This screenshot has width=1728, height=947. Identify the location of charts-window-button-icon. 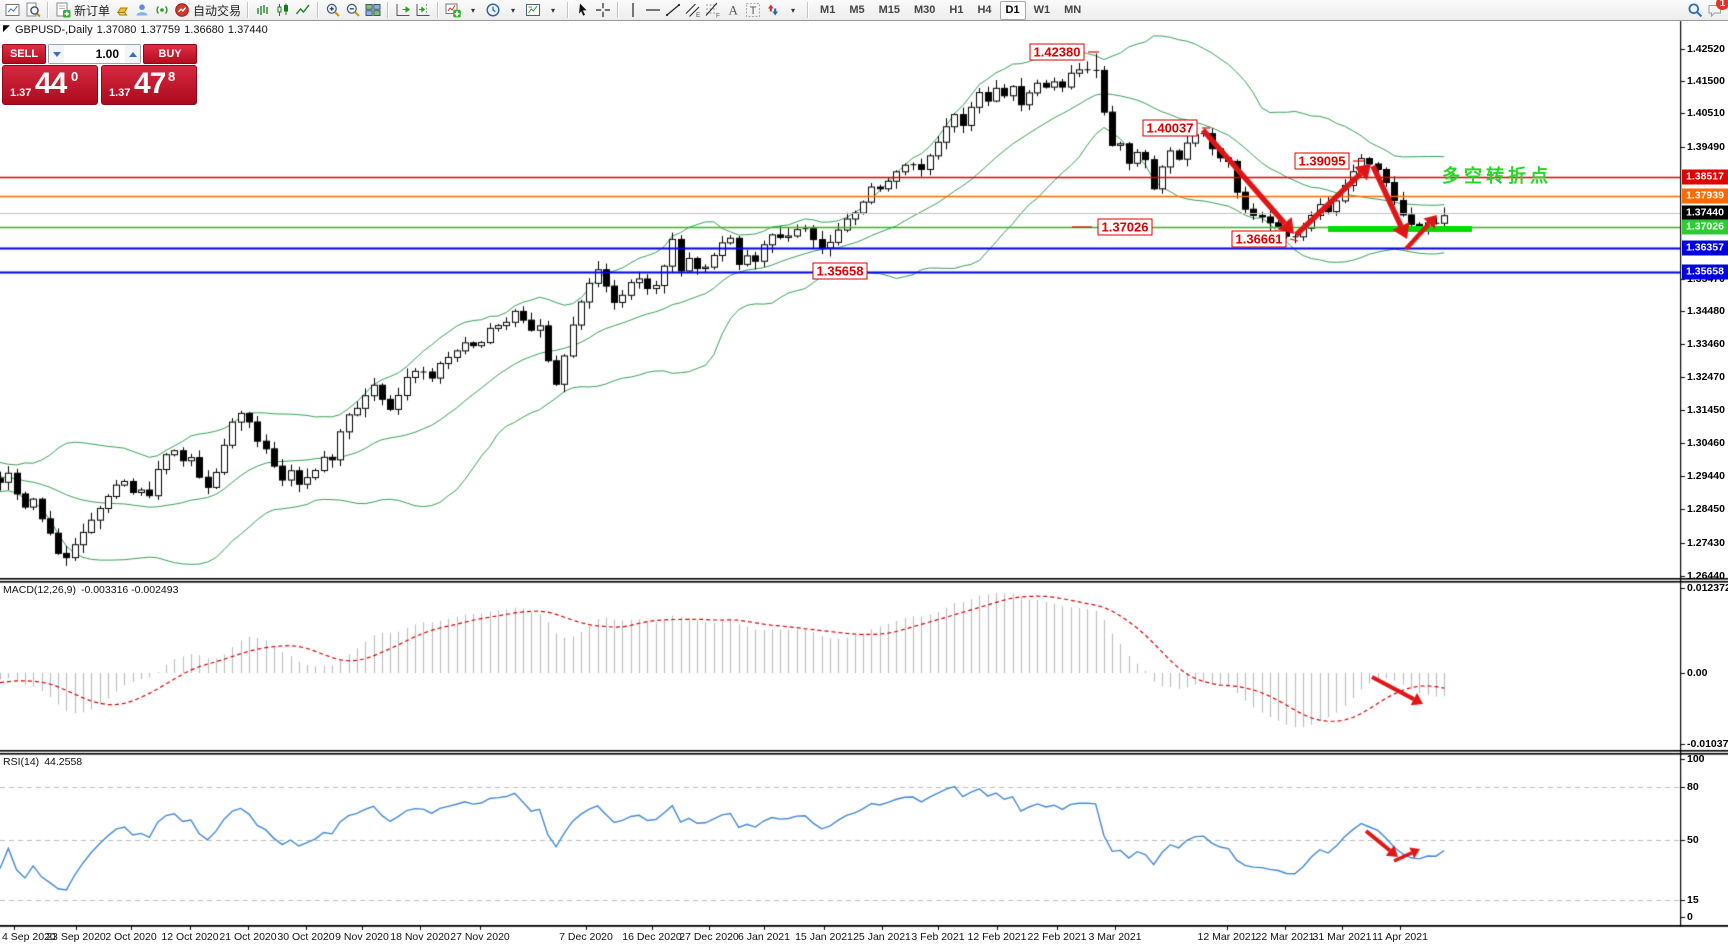
(13, 10).